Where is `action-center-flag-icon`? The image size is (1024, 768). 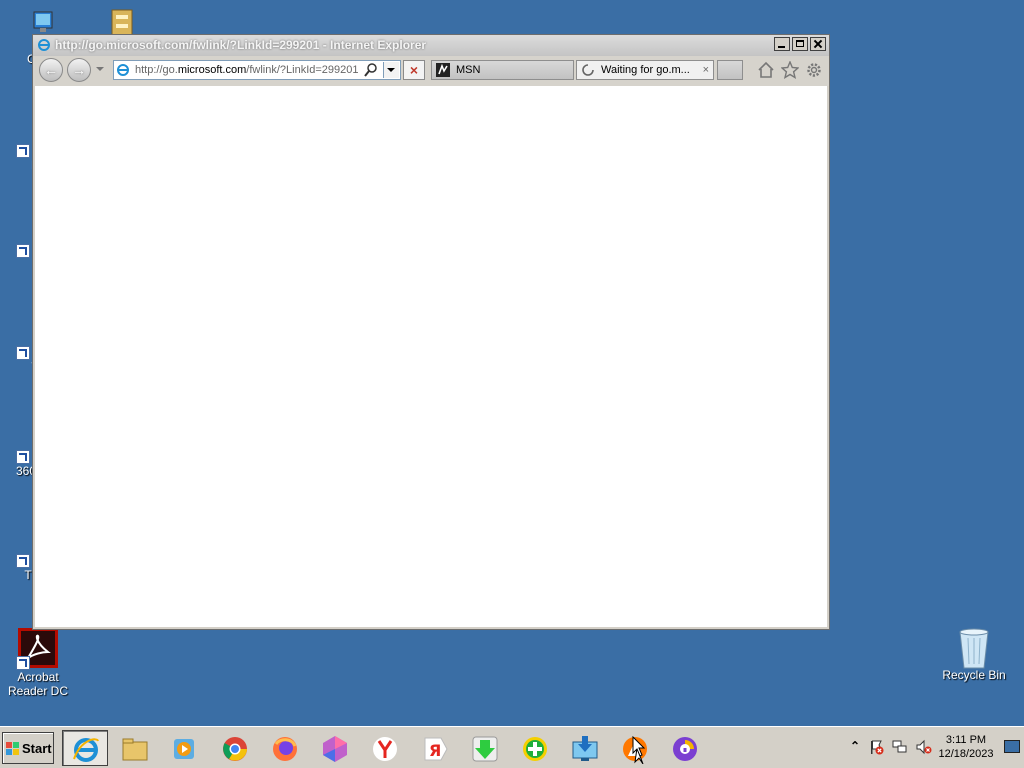
action-center-flag-icon is located at coordinates (876, 747).